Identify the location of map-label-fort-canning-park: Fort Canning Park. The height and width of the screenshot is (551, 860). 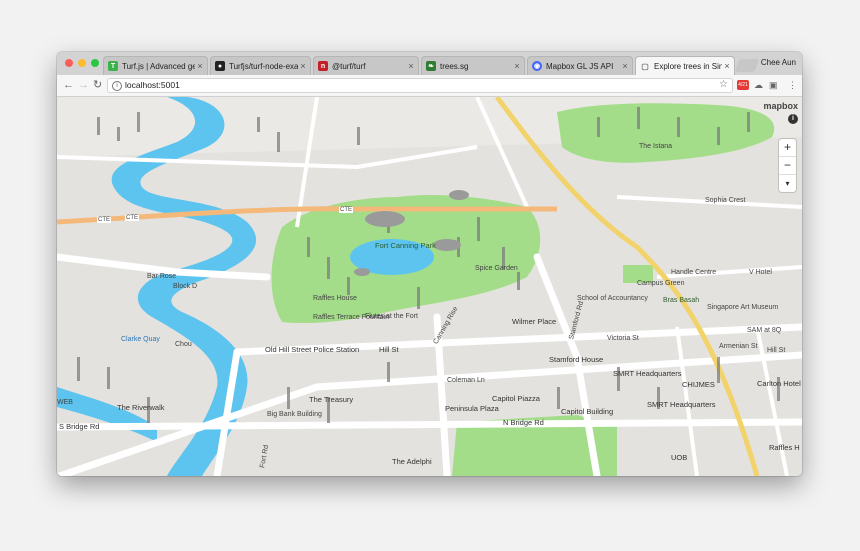
(405, 245).